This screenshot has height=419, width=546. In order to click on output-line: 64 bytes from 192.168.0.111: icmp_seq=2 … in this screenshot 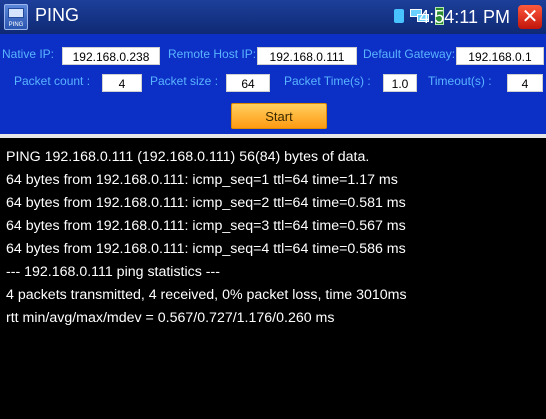, I will do `click(206, 203)`.